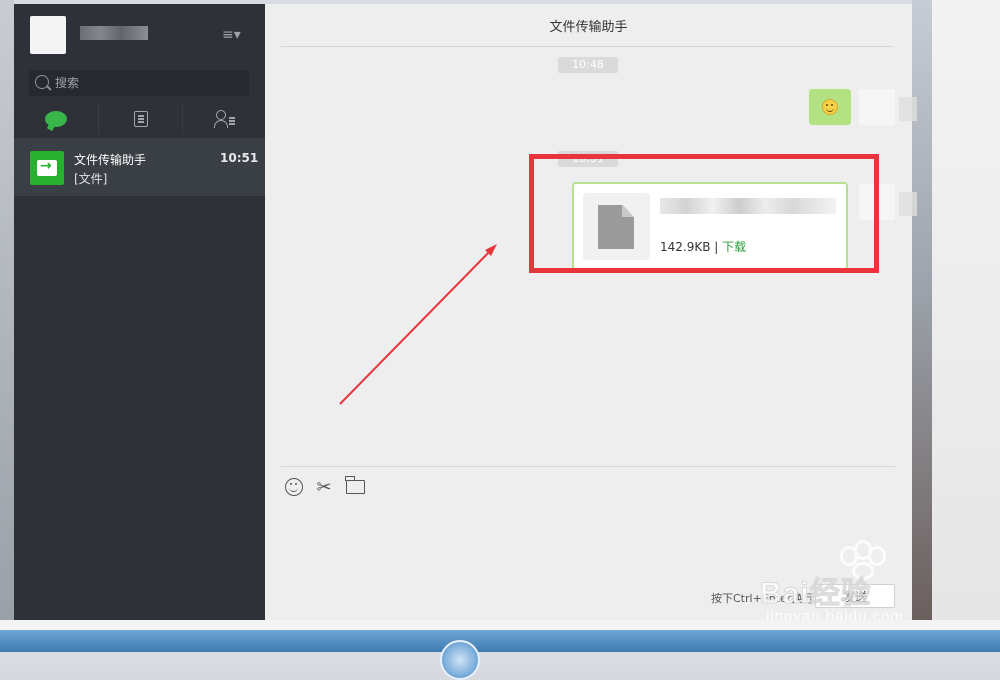 The image size is (1000, 680). I want to click on tab-contacts, so click(224, 119).